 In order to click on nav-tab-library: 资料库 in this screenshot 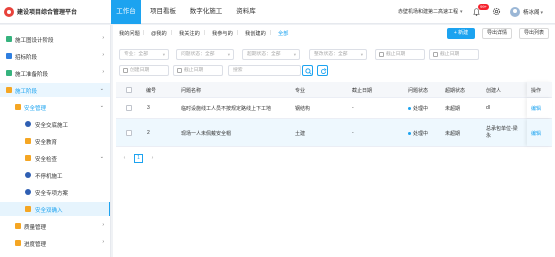, I will do `click(246, 12)`.